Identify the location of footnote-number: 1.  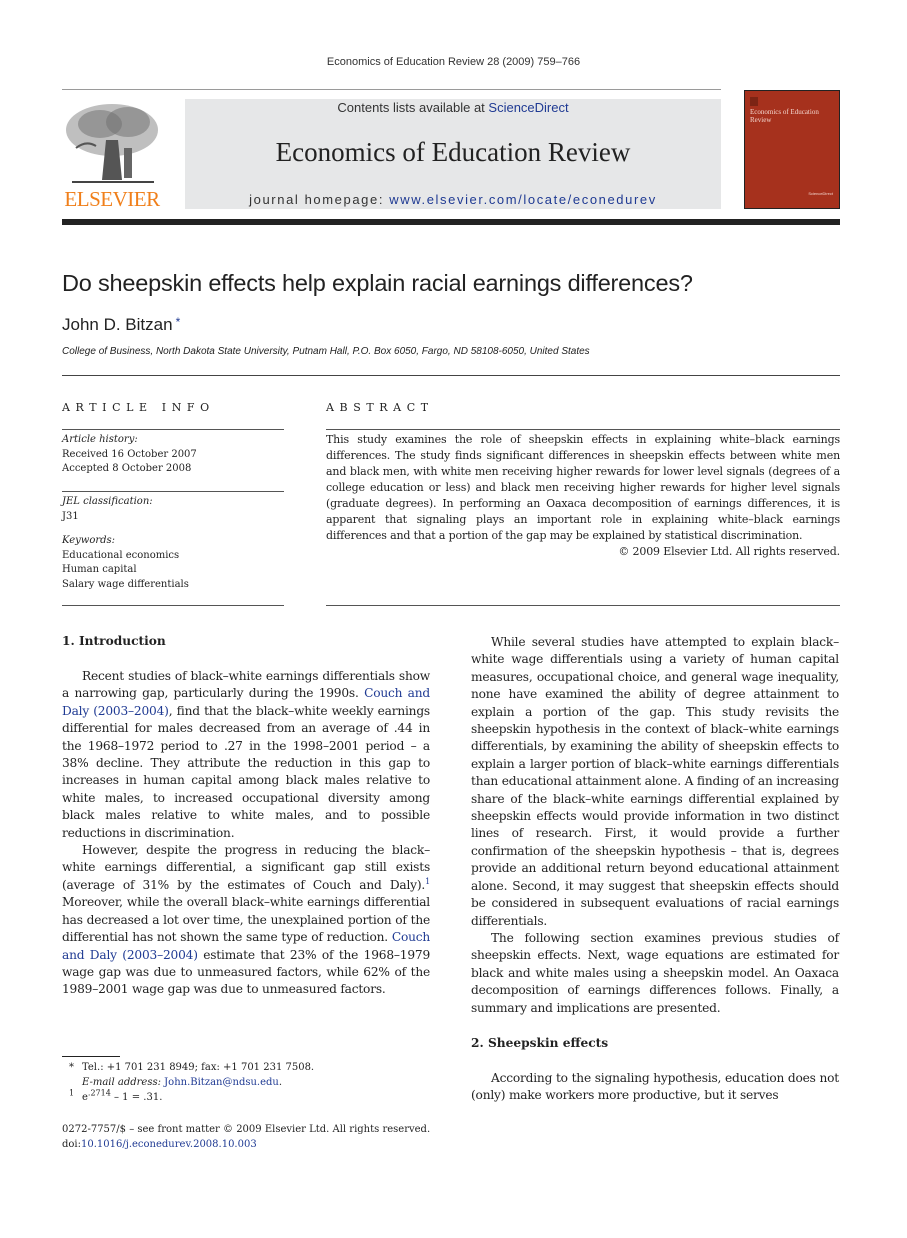
(72, 1093).